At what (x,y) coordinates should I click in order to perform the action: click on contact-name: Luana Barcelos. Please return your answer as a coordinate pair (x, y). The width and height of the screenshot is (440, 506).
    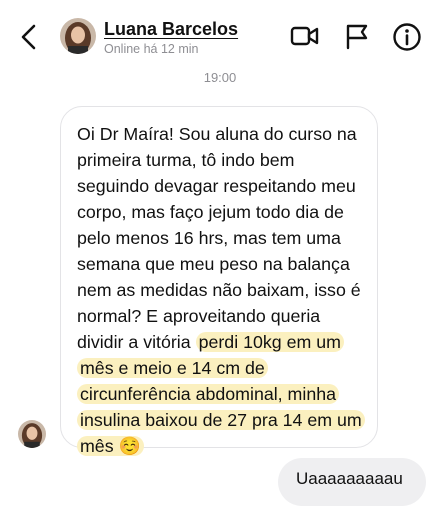
    Looking at the image, I should click on (171, 29).